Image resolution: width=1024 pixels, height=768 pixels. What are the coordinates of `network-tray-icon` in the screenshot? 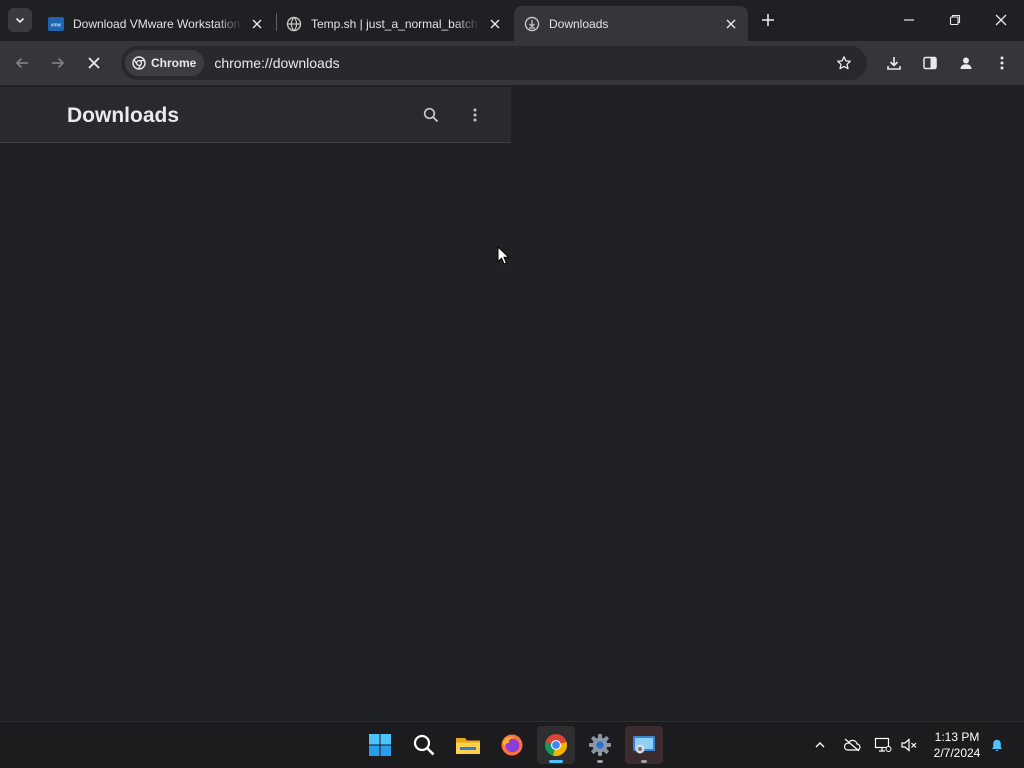 It's located at (883, 745).